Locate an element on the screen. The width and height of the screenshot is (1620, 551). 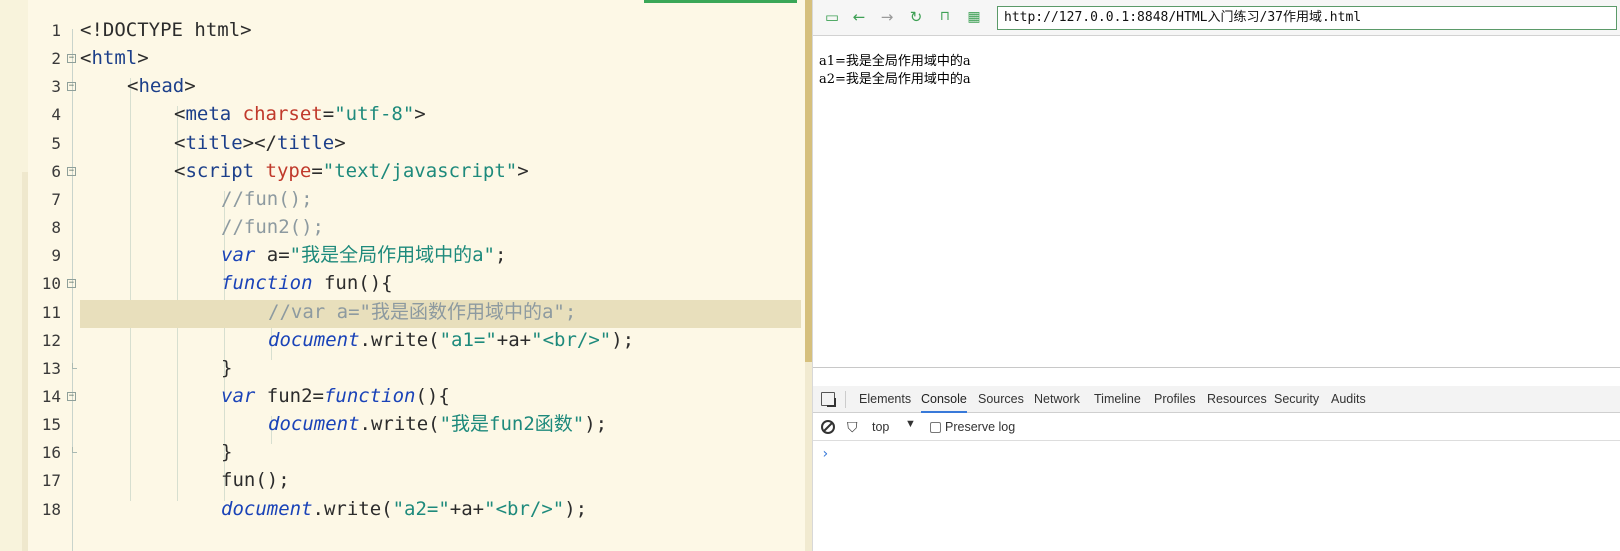
context-selector: top is located at coordinates (880, 427).